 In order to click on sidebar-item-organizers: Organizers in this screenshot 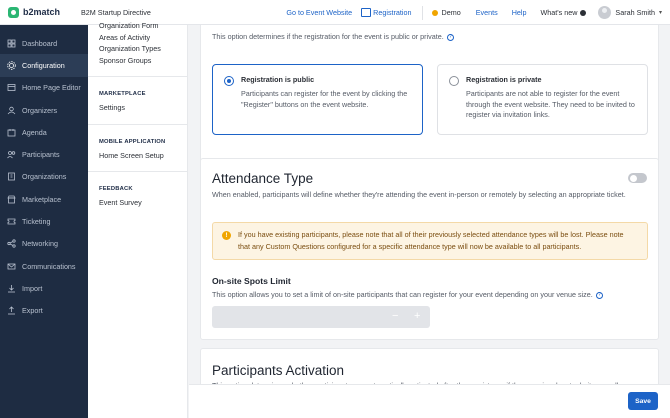, I will do `click(44, 110)`.